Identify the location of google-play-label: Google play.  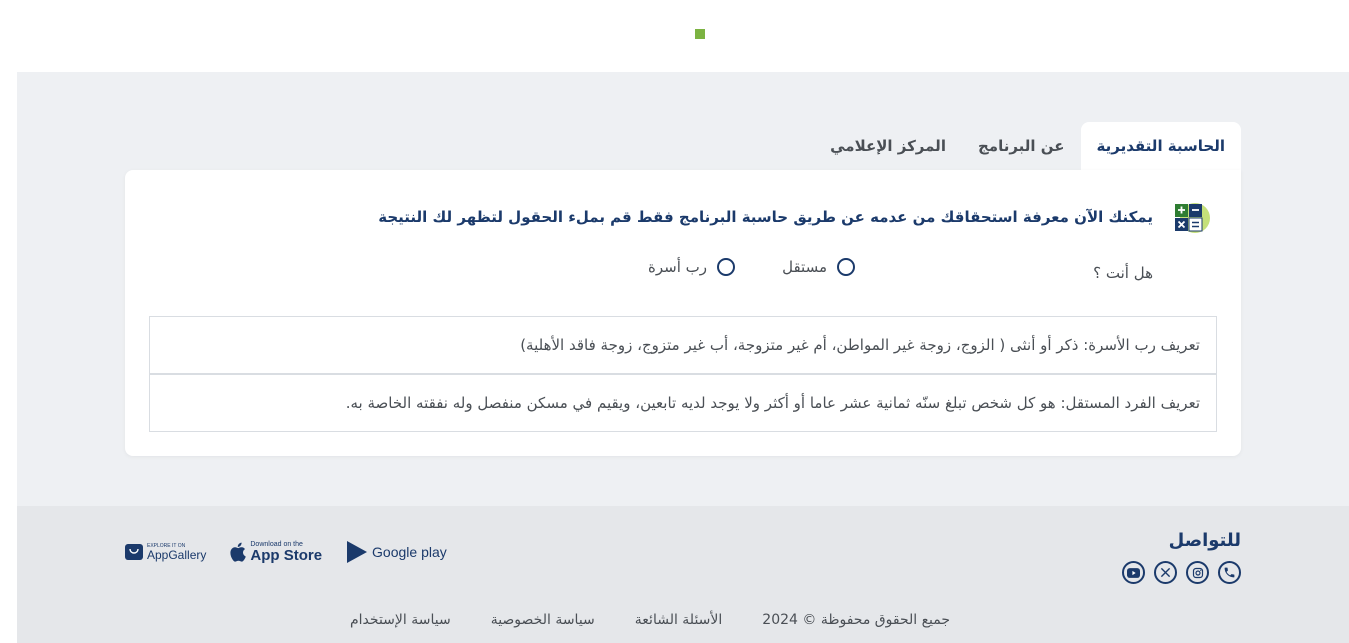
(409, 552).